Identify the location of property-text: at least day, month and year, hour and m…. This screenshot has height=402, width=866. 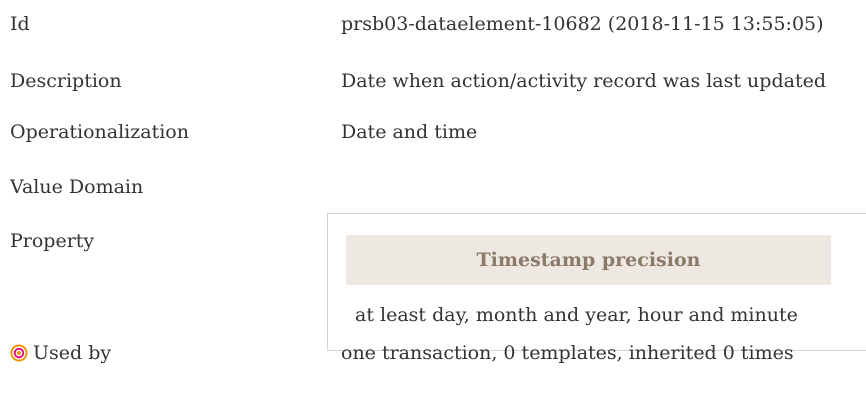
(576, 315).